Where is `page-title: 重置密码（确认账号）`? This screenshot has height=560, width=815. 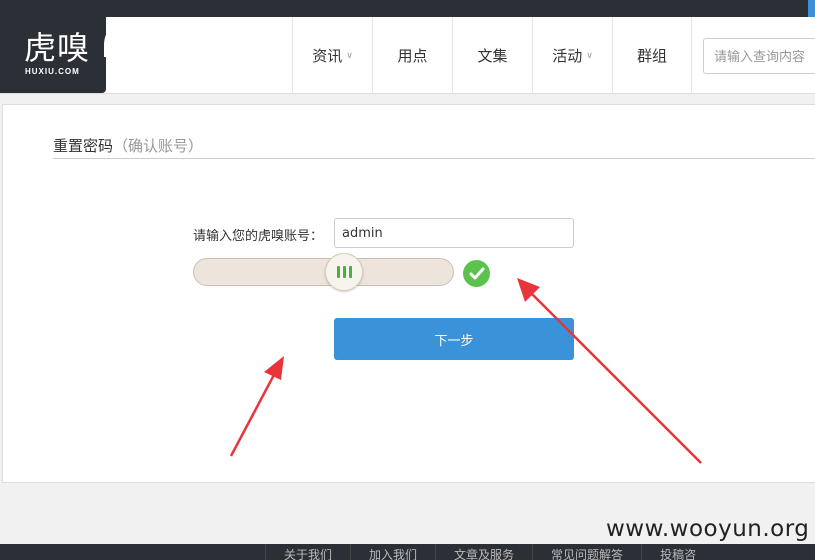 page-title: 重置密码（确认账号） is located at coordinates (128, 145).